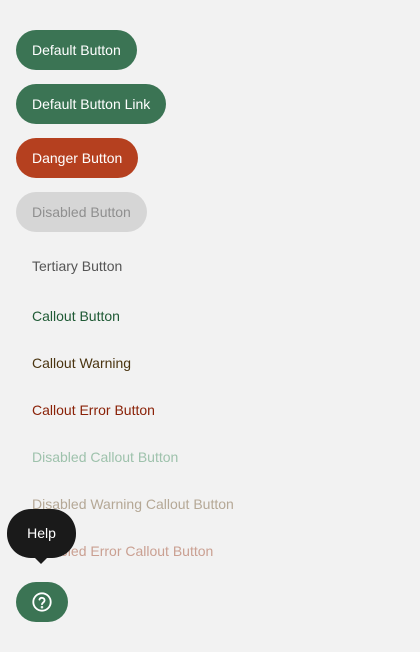 This screenshot has width=420, height=652. I want to click on callout-error-button: Callout Error Button, so click(93, 410).